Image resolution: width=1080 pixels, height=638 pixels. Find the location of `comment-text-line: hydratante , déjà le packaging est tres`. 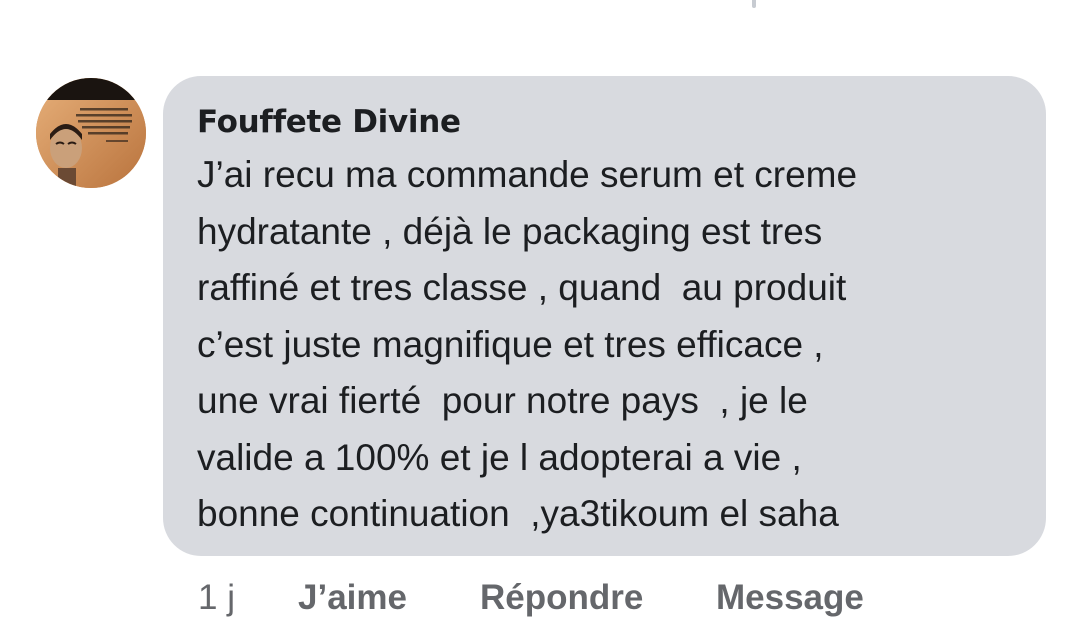

comment-text-line: hydratante , déjà le packaging est tres is located at coordinates (510, 231).